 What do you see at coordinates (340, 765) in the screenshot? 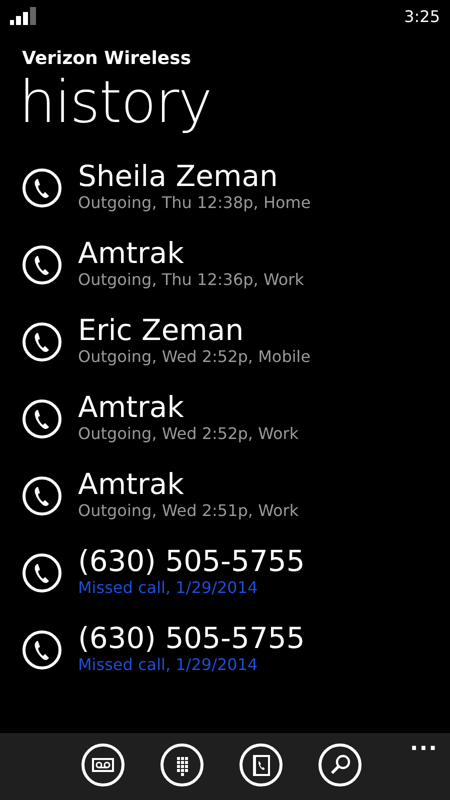
I see `search-icon` at bounding box center [340, 765].